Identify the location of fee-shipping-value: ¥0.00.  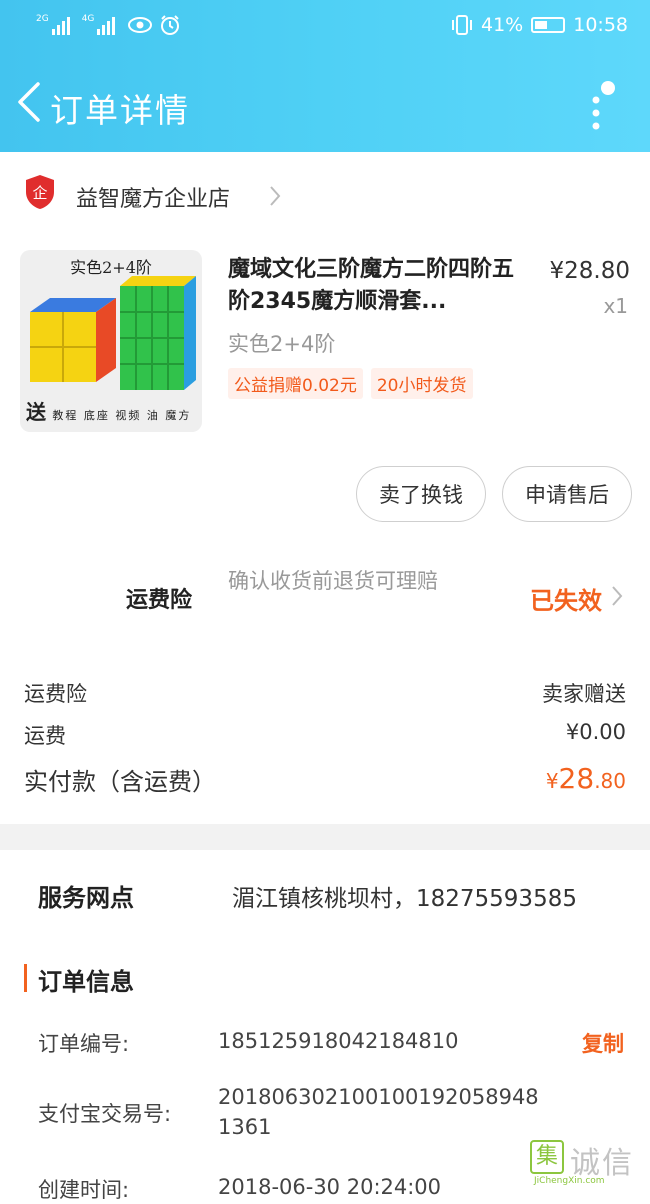
(595, 732).